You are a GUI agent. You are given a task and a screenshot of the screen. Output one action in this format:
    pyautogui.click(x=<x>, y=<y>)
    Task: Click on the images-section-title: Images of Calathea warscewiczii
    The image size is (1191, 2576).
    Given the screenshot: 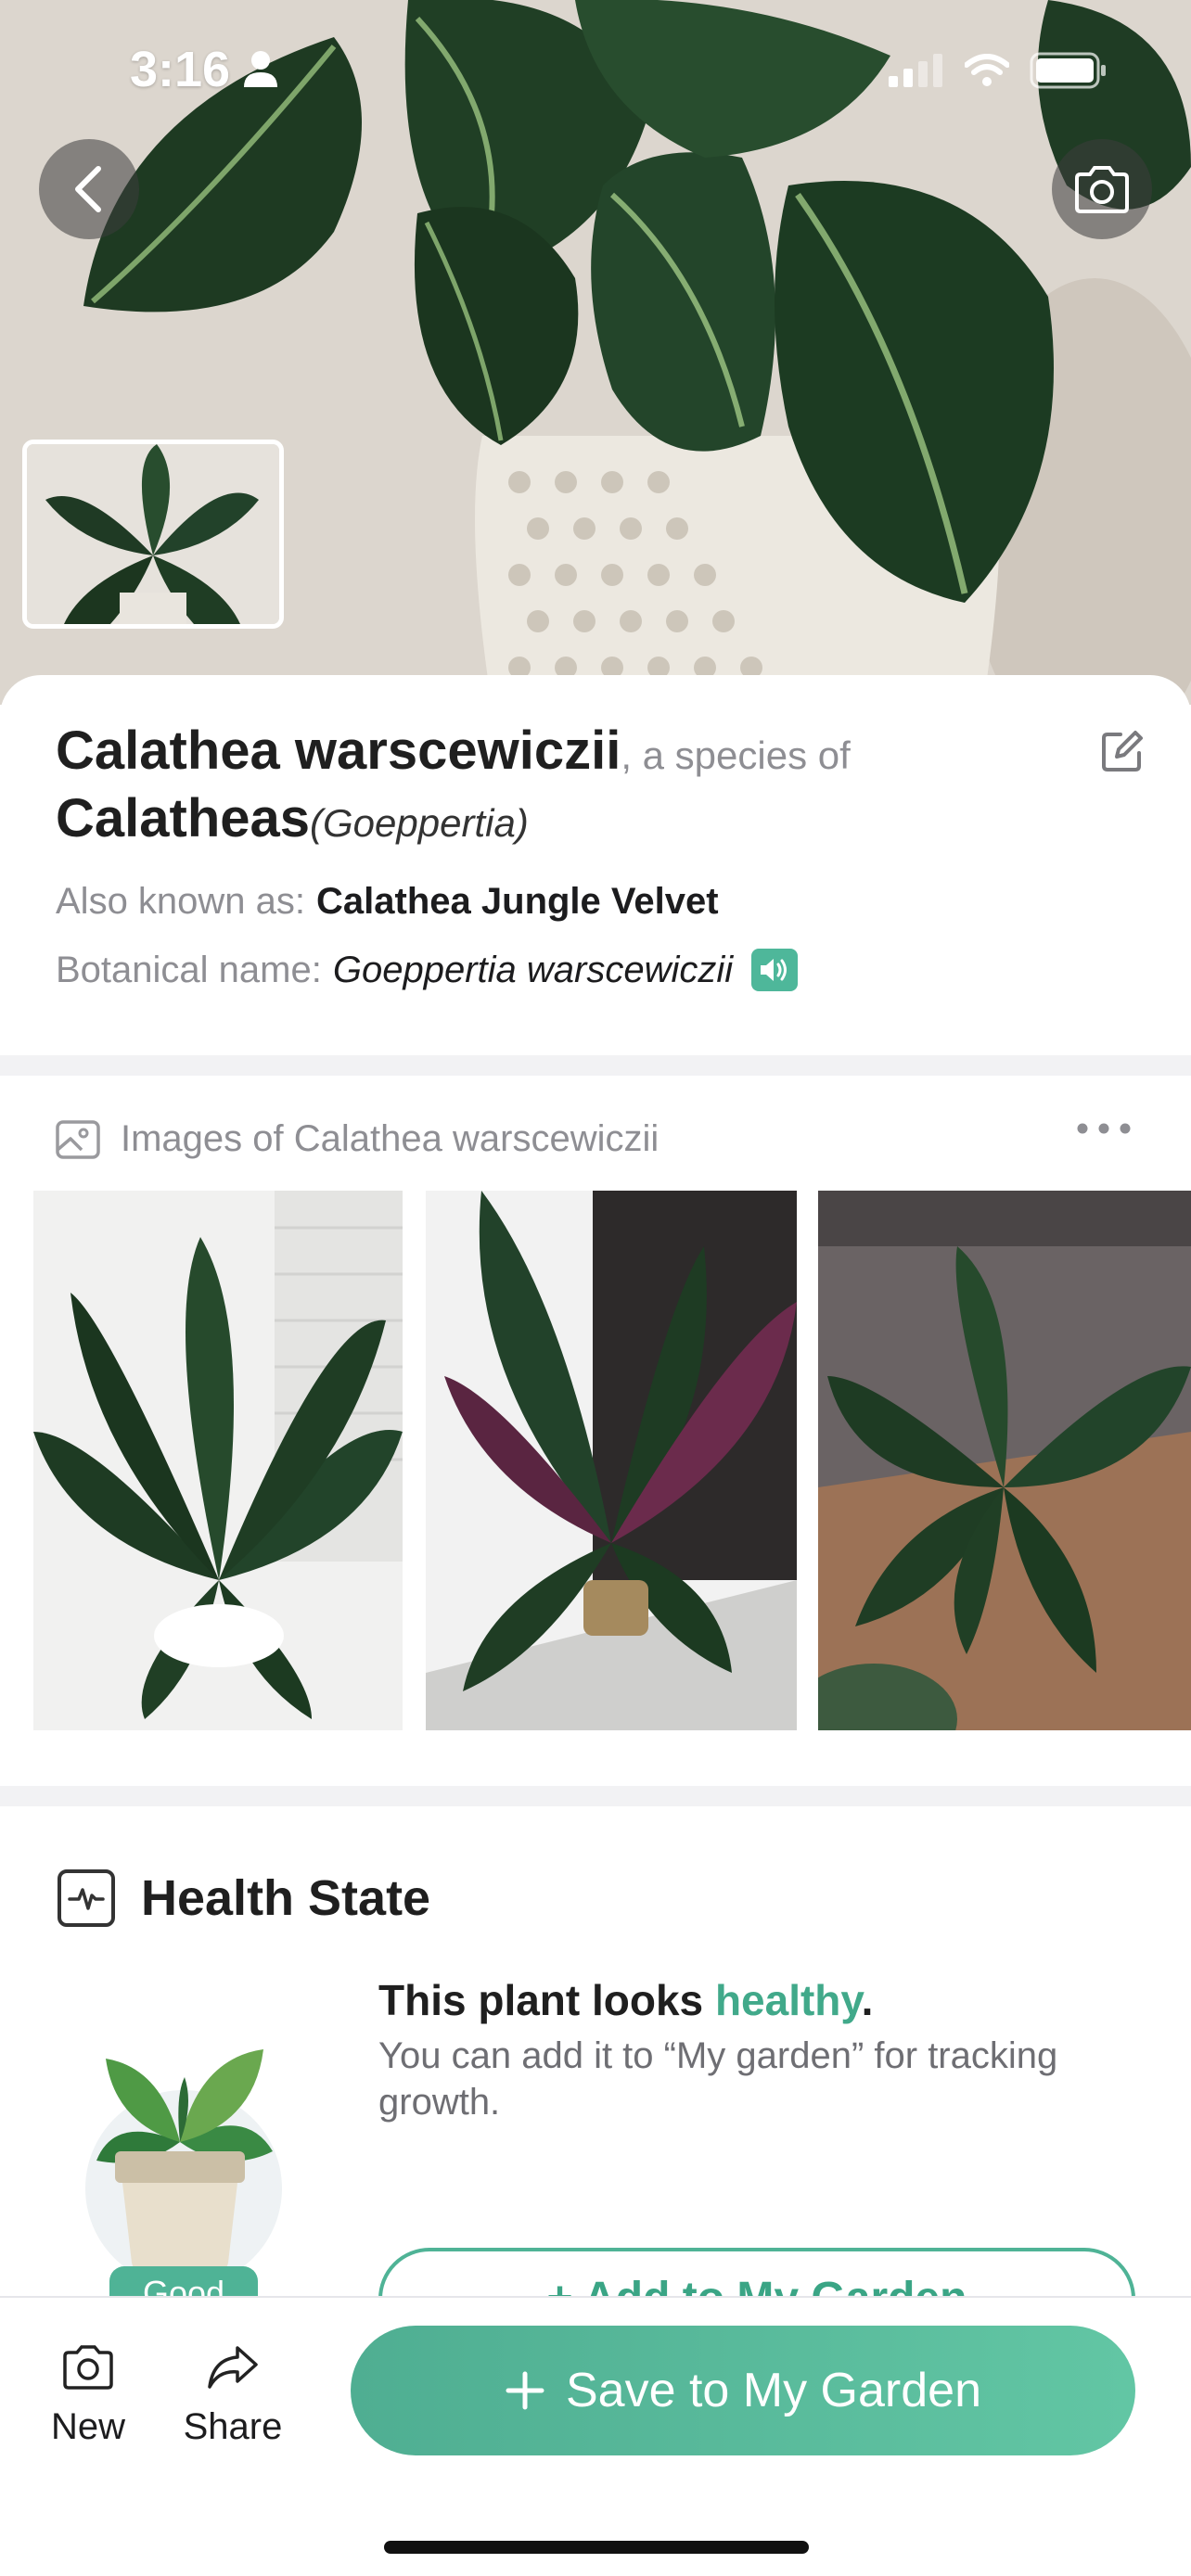 What is the action you would take?
    pyautogui.click(x=390, y=1138)
    